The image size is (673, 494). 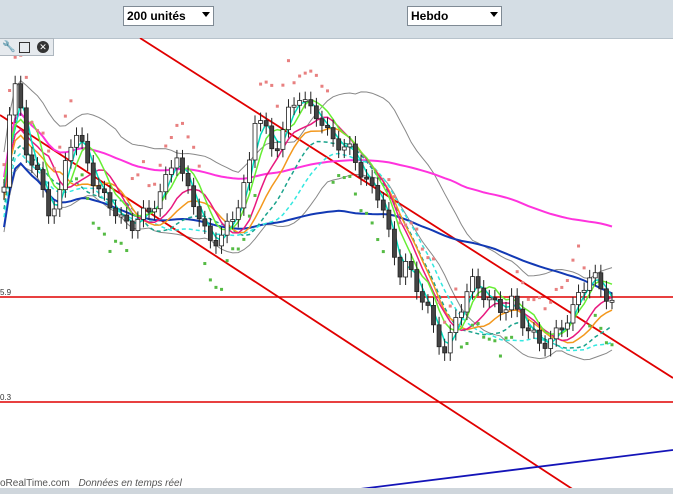 I want to click on chevron-down-icon, so click(x=206, y=14).